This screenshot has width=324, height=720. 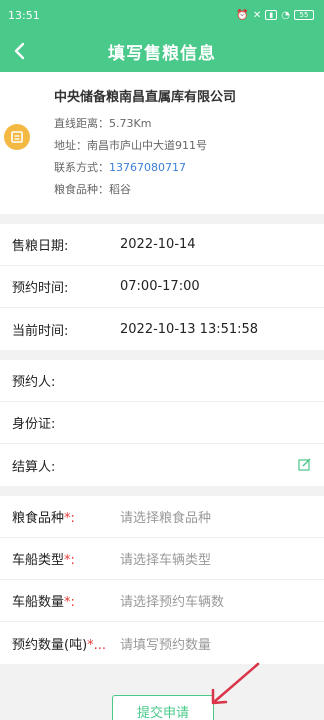 I want to click on chevron-left-icon, so click(x=19, y=51).